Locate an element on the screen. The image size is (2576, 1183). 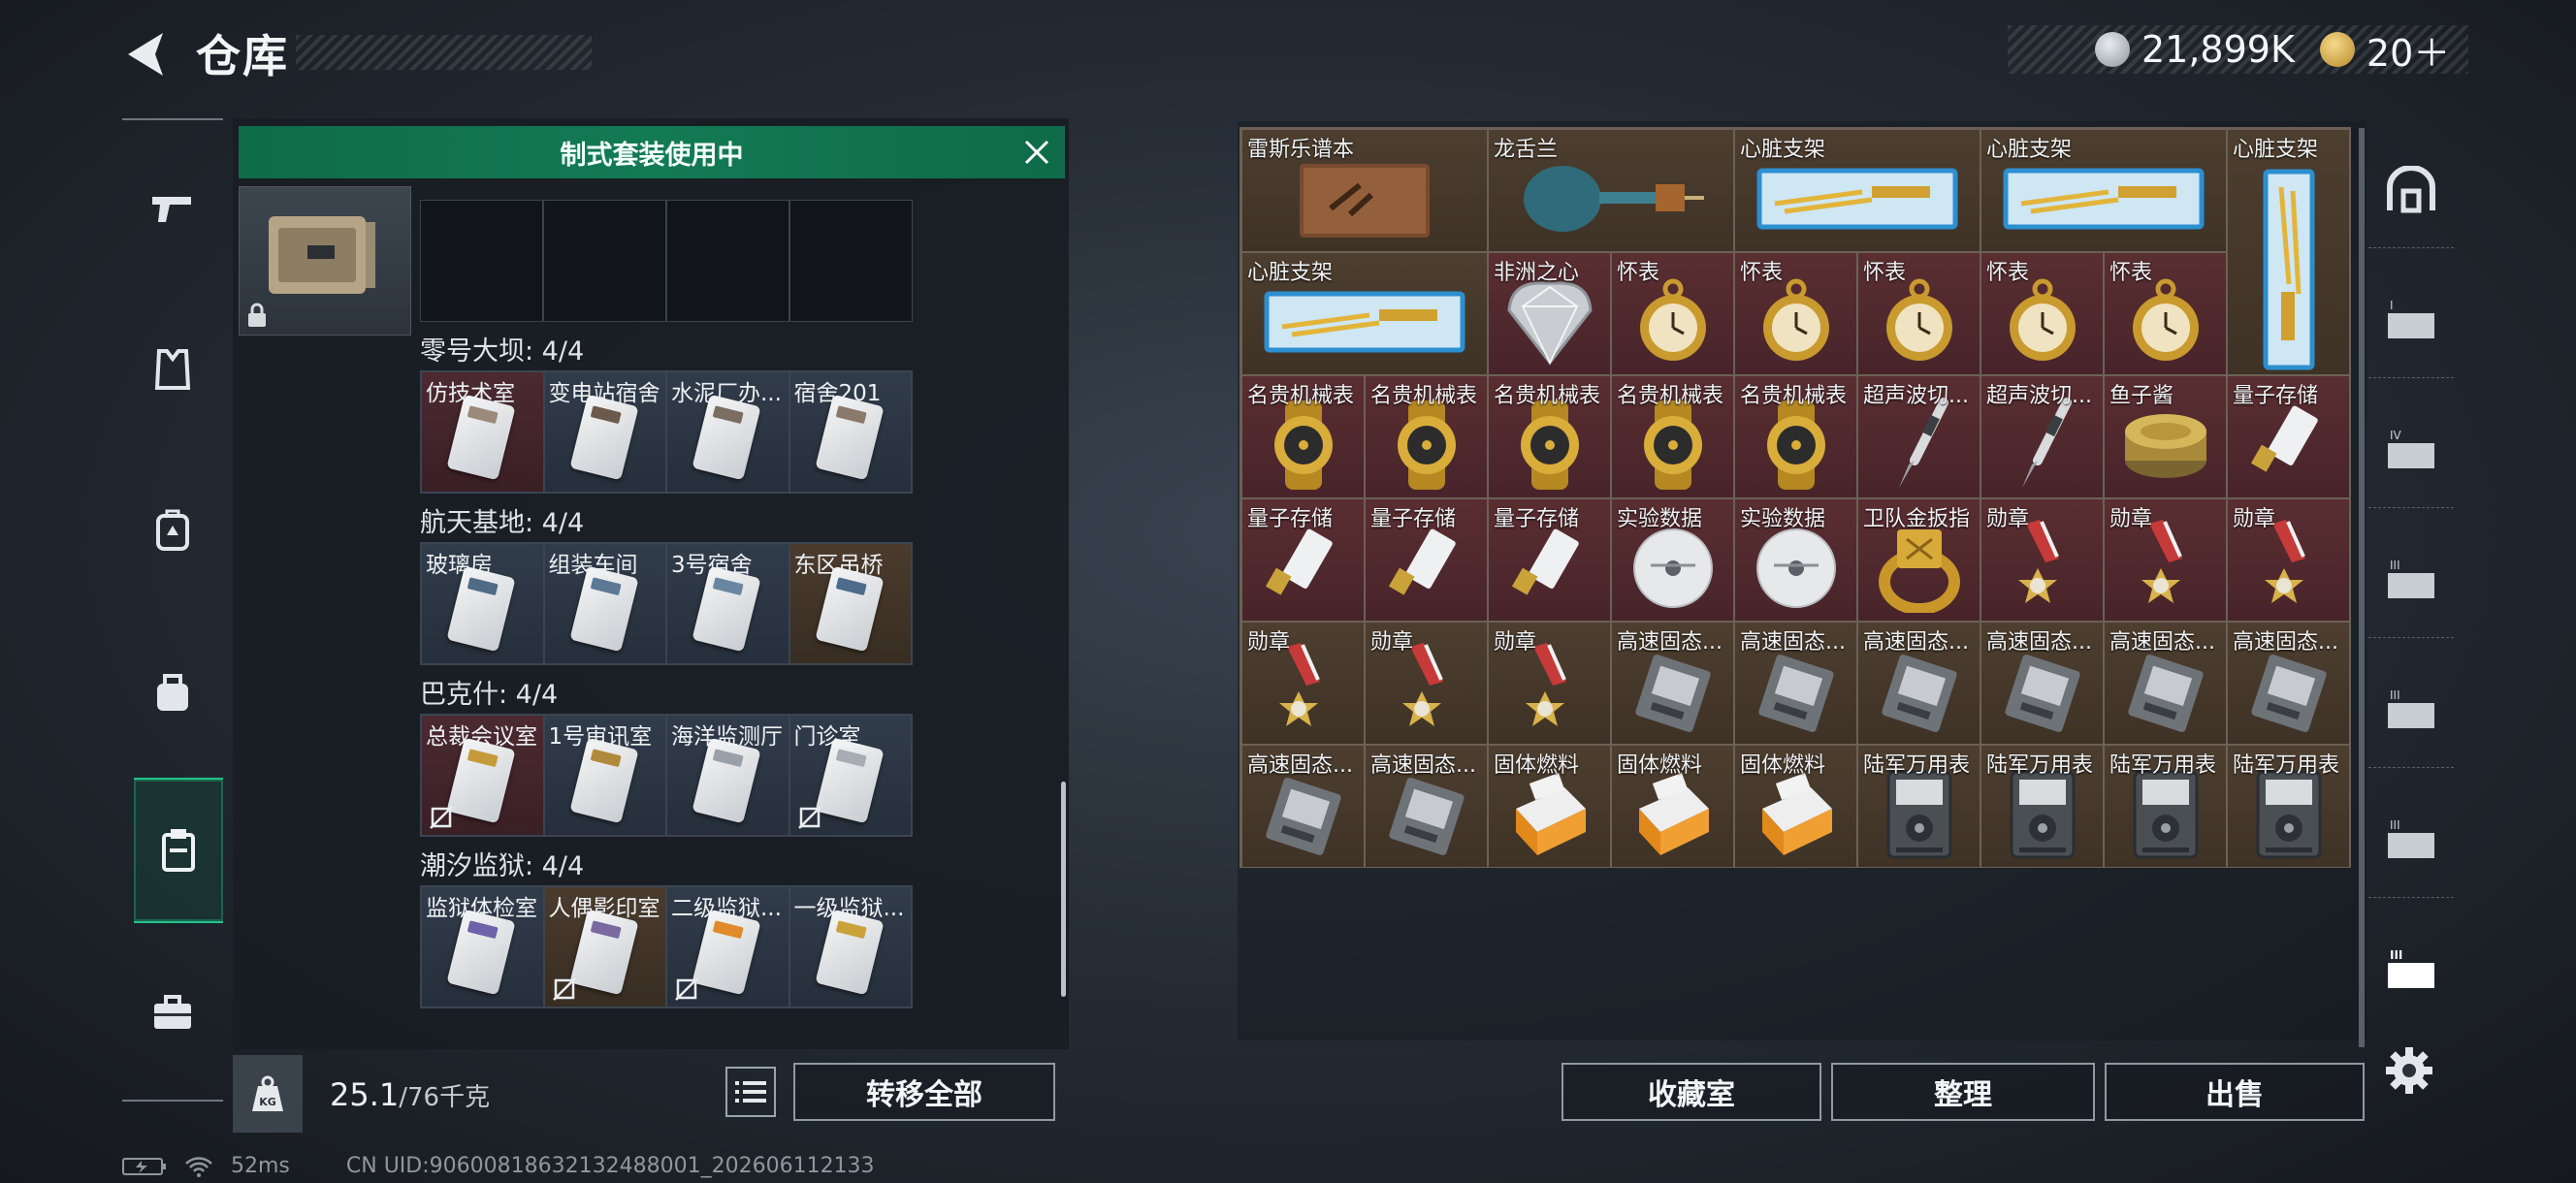
list-view-button is located at coordinates (750, 1092).